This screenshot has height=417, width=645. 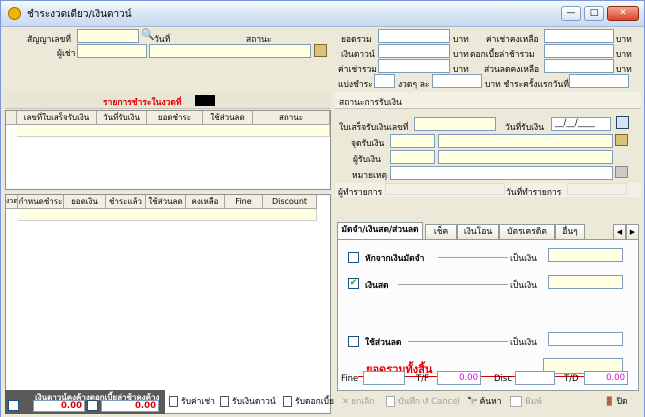 I want to click on col-pay-amount: ยอดชำระ, so click(x=175, y=118).